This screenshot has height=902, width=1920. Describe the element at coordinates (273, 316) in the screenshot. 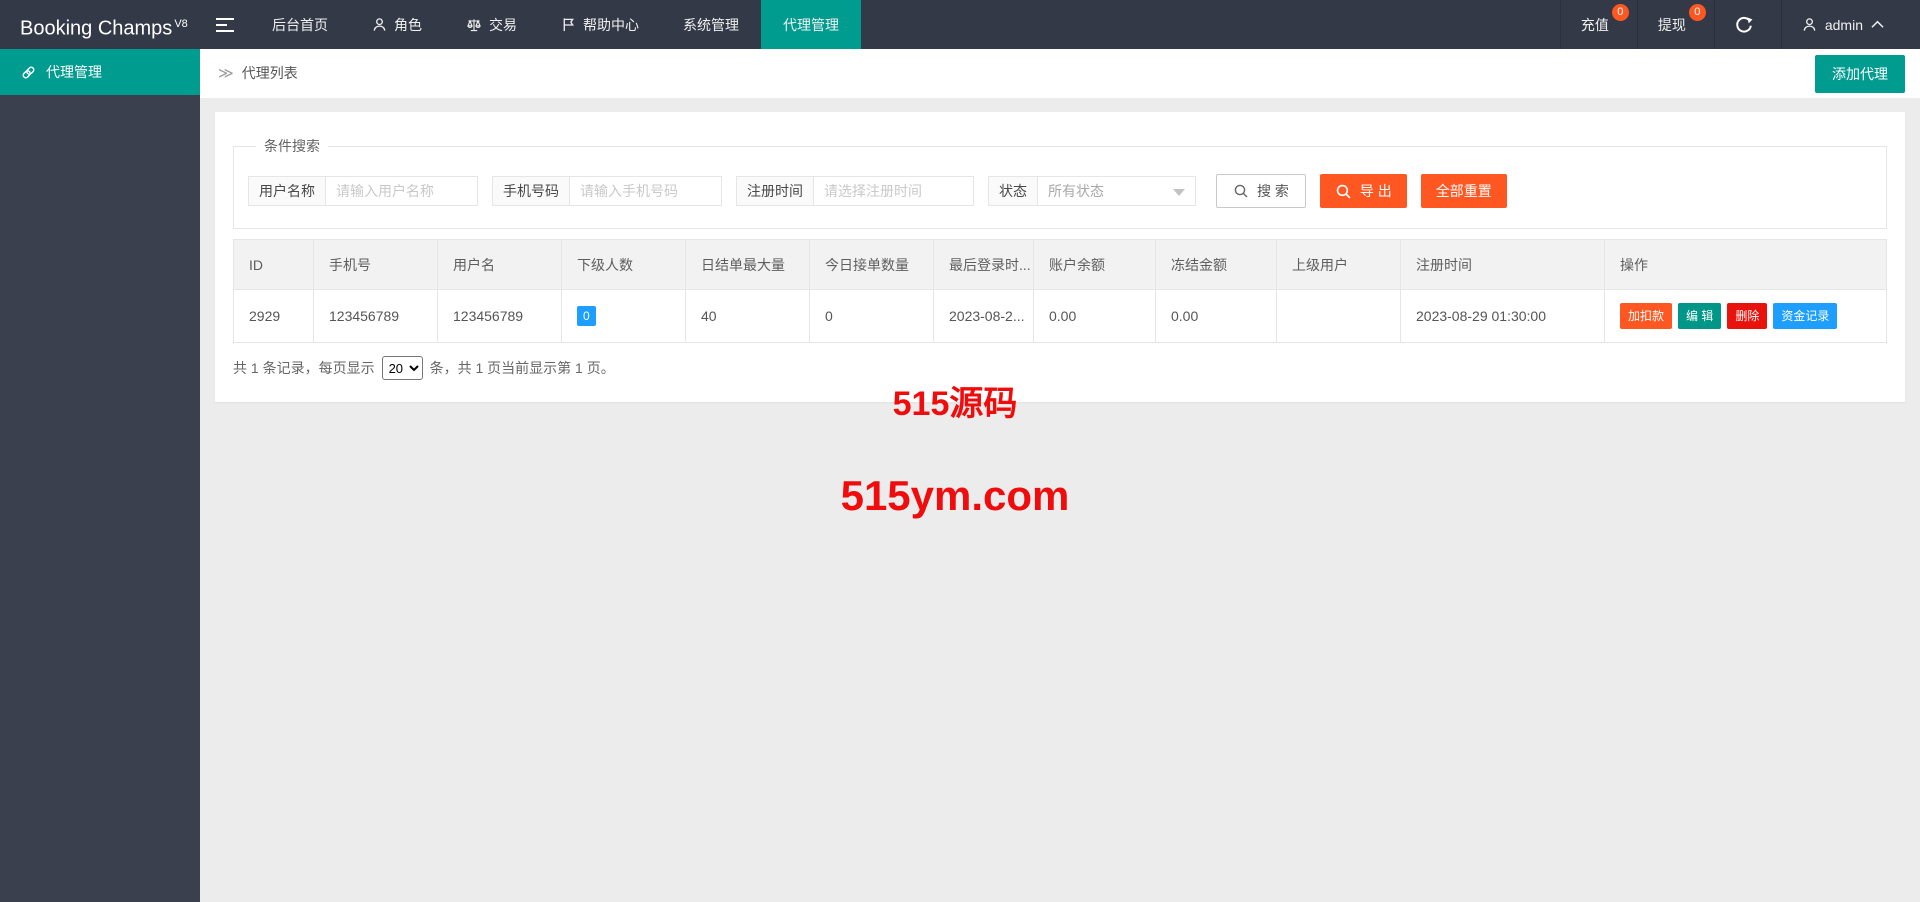

I see `cell-id: 2929` at that location.